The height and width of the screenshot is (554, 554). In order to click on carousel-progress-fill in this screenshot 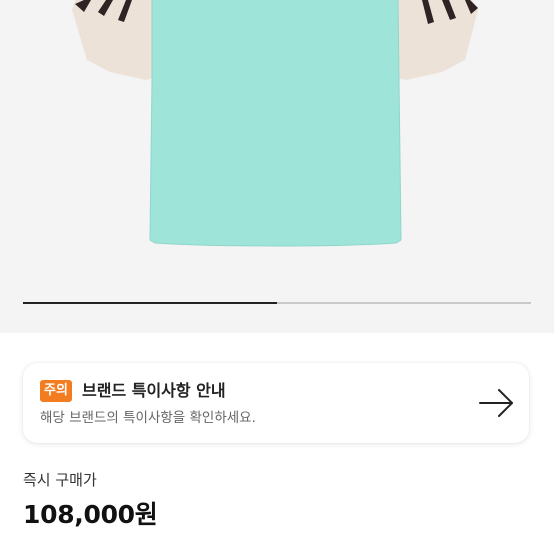, I will do `click(150, 303)`.